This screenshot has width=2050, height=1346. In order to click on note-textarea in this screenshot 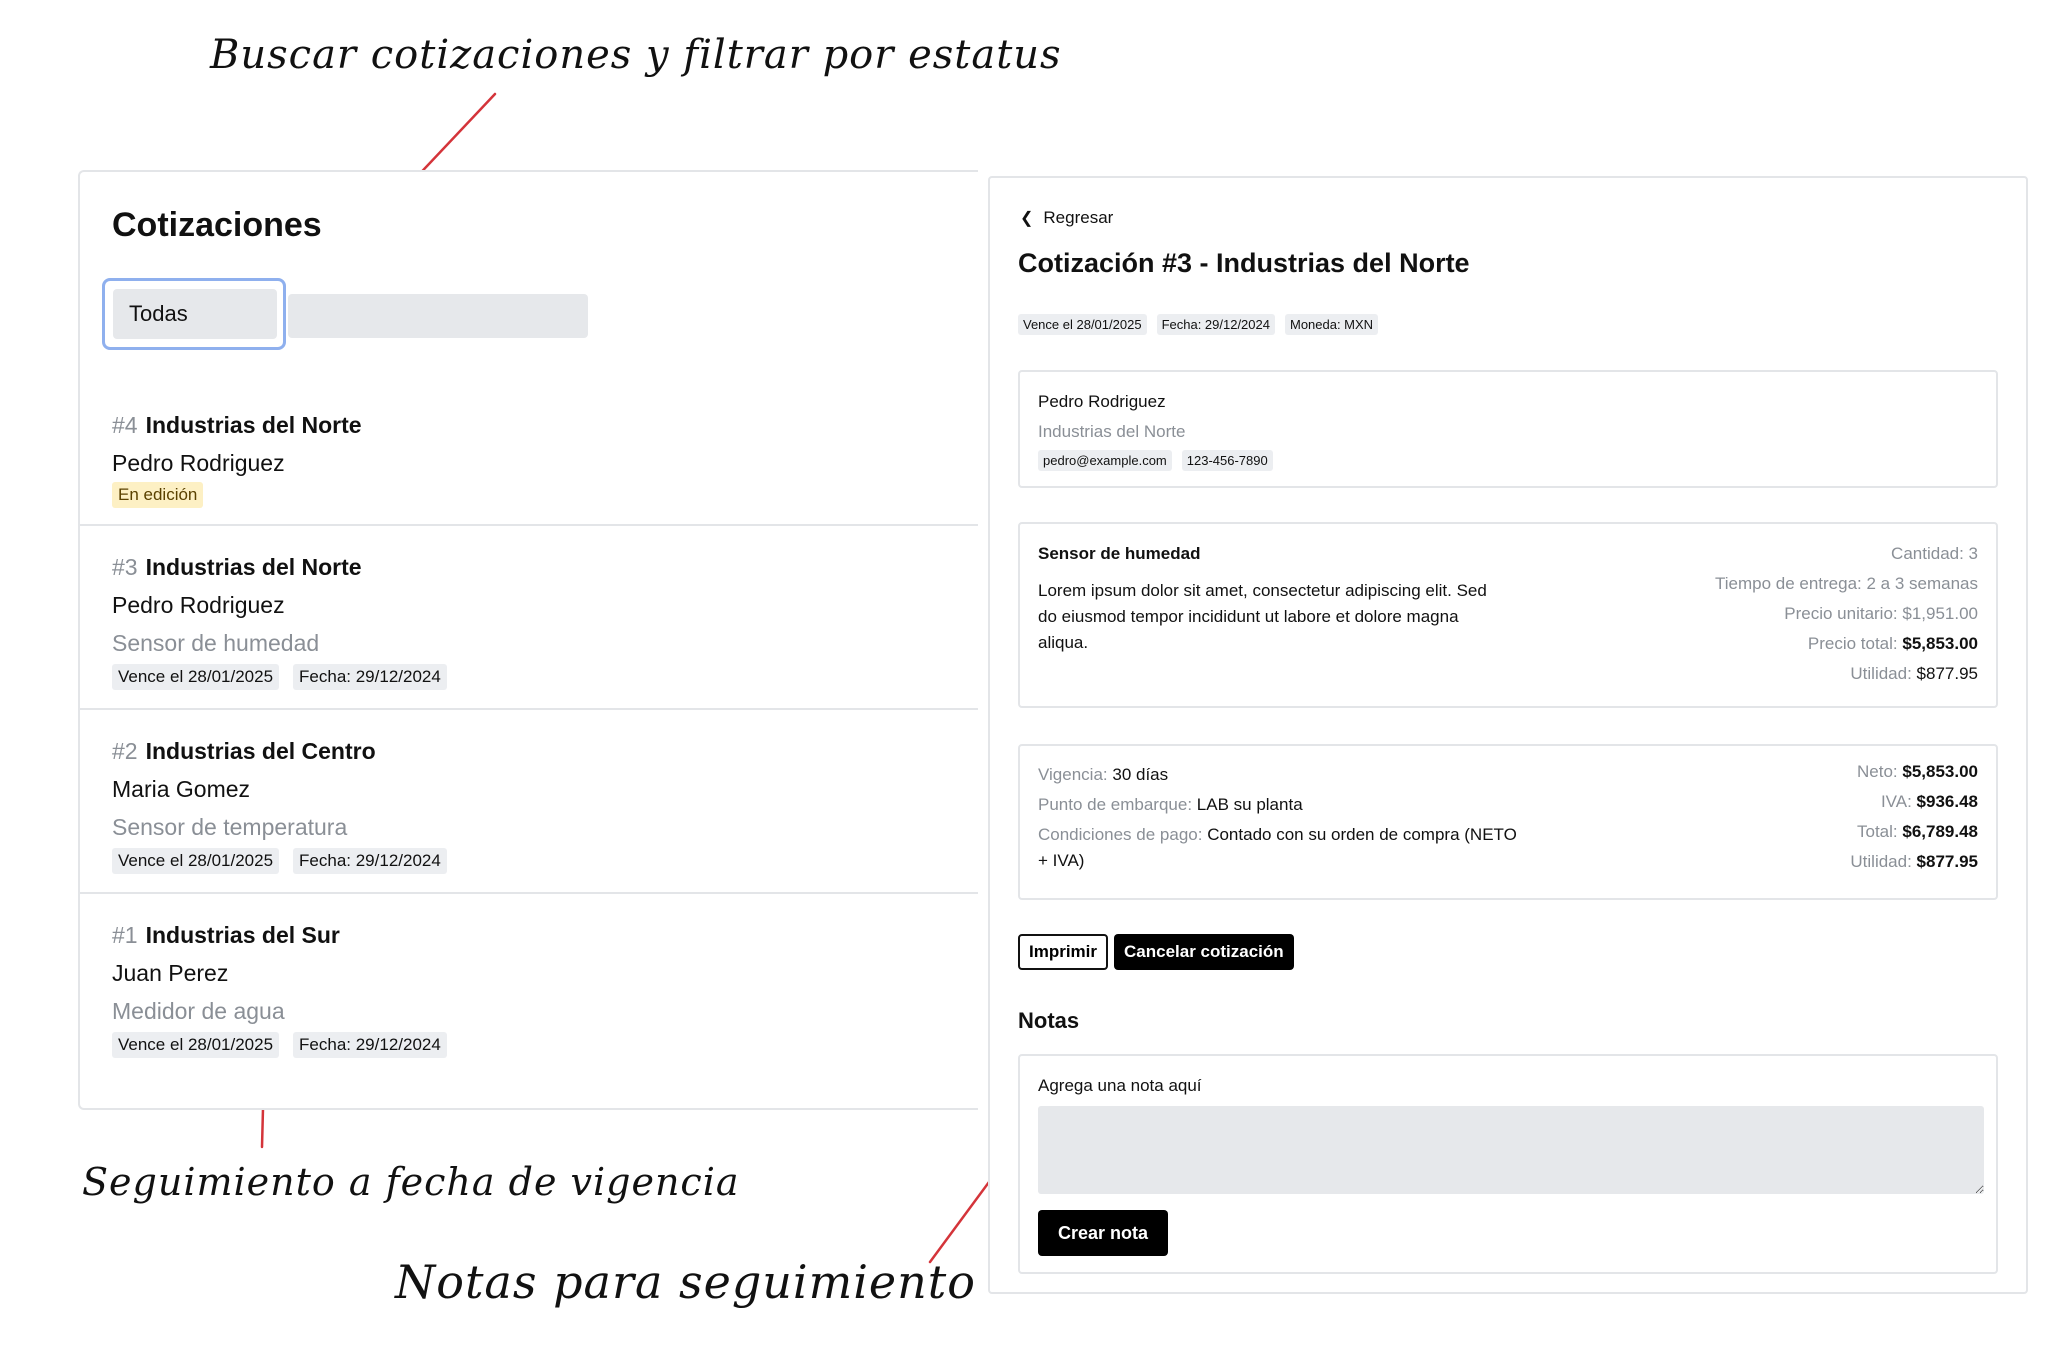, I will do `click(1511, 1150)`.